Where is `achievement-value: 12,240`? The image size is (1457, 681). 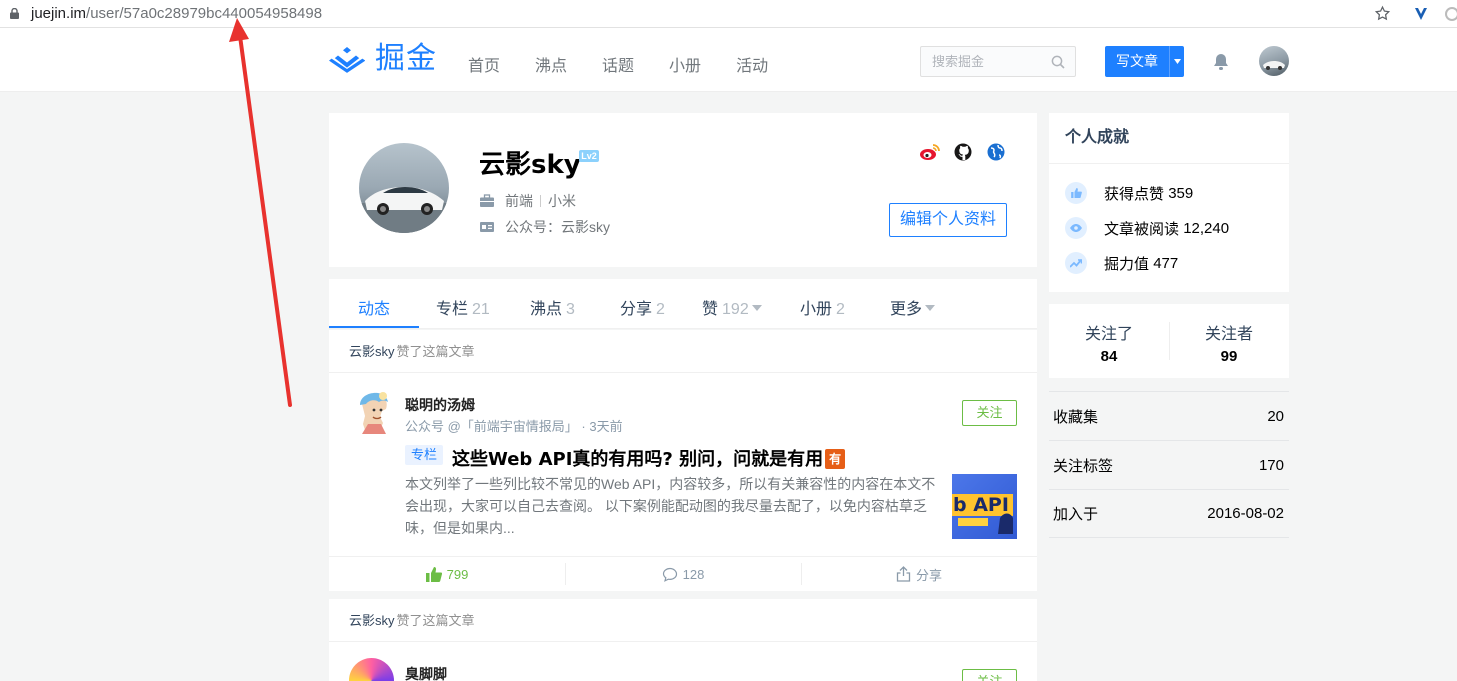
achievement-value: 12,240 is located at coordinates (1206, 228).